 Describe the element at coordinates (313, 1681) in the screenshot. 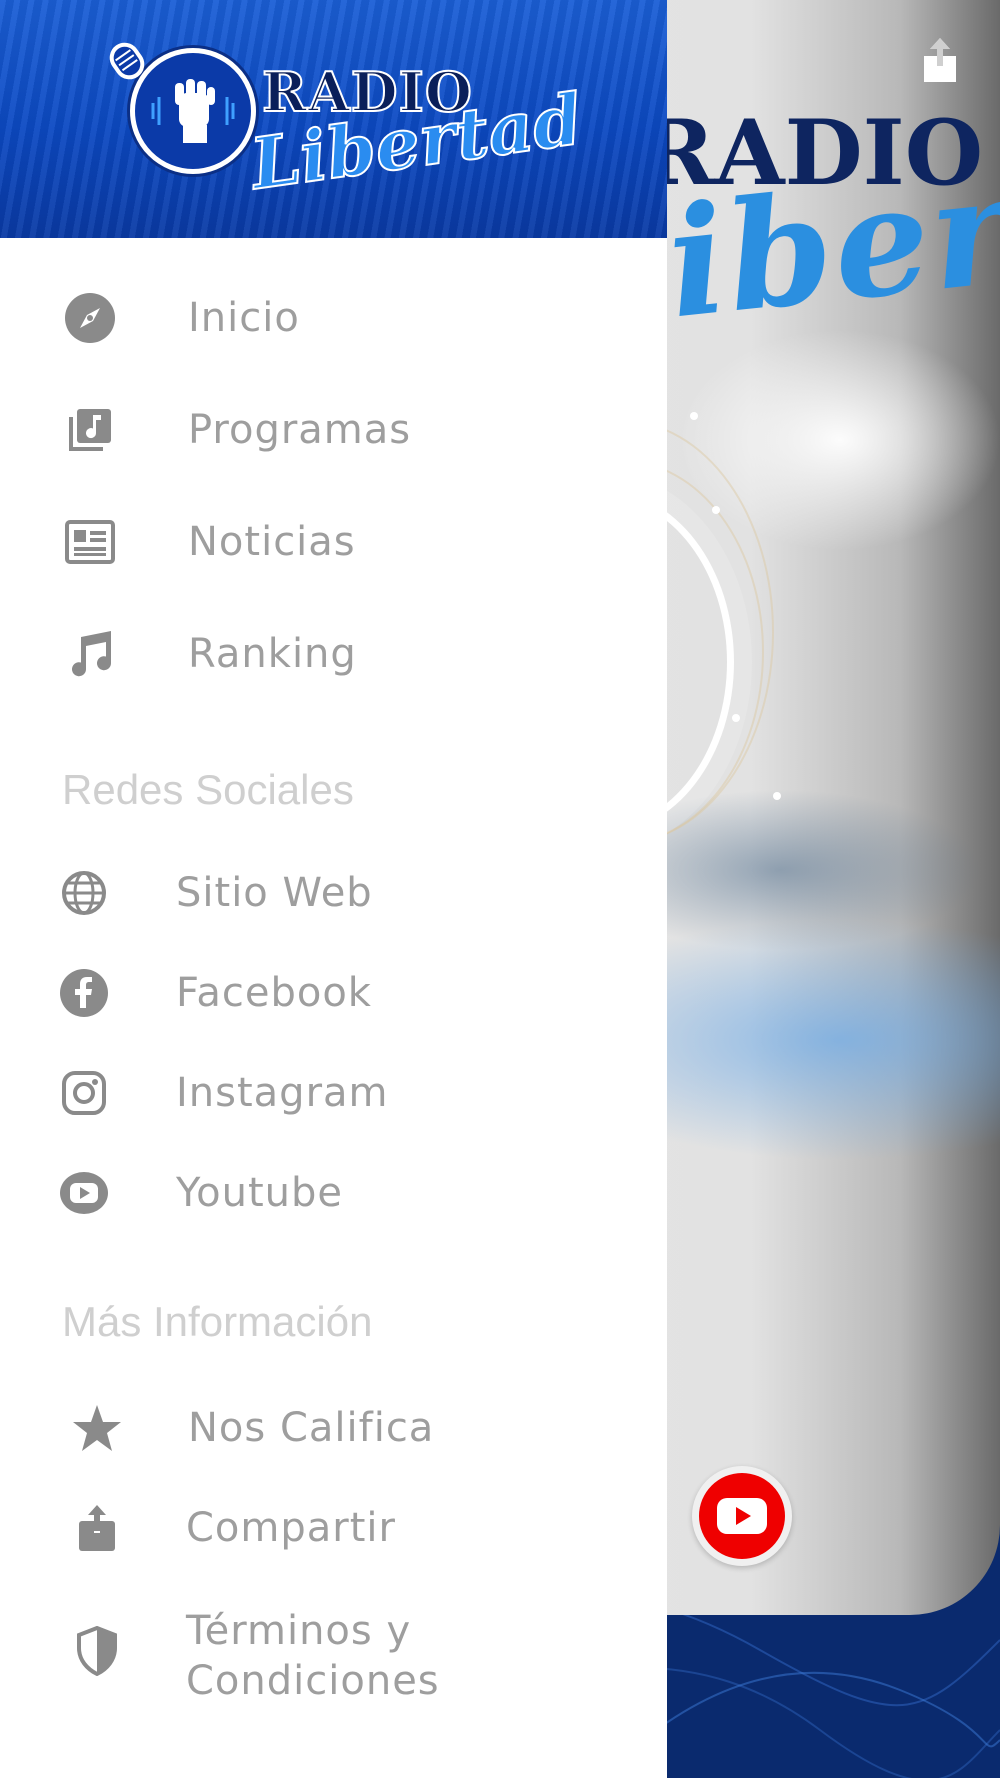

I see `menu-label-terminos-line2: Condiciones` at that location.